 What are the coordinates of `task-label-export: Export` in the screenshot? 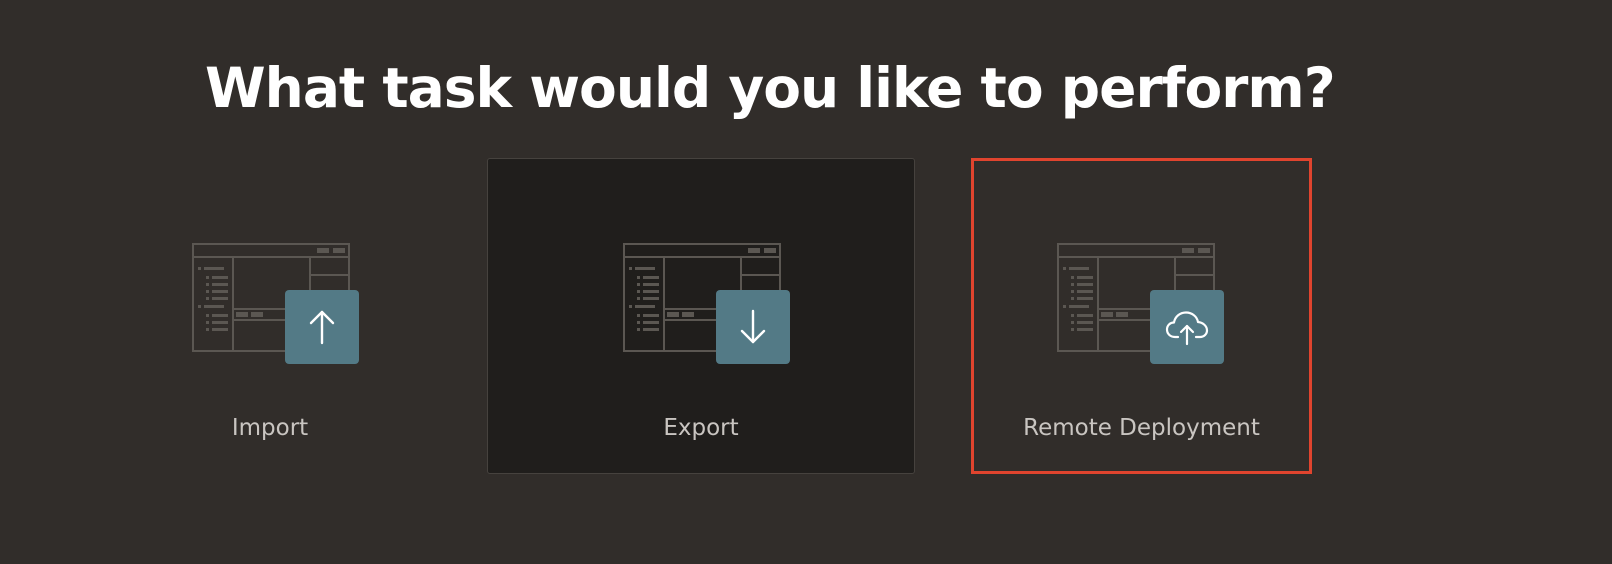 It's located at (701, 428).